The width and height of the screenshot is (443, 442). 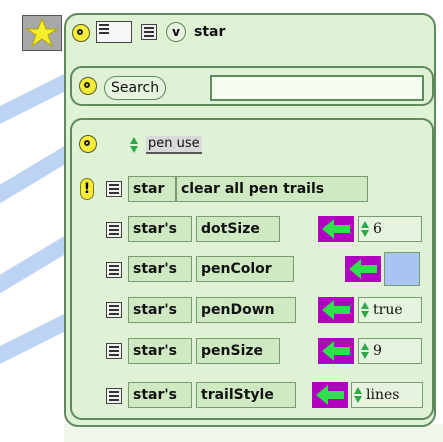 What do you see at coordinates (238, 229) in the screenshot?
I see `property-dotsize: dotSize` at bounding box center [238, 229].